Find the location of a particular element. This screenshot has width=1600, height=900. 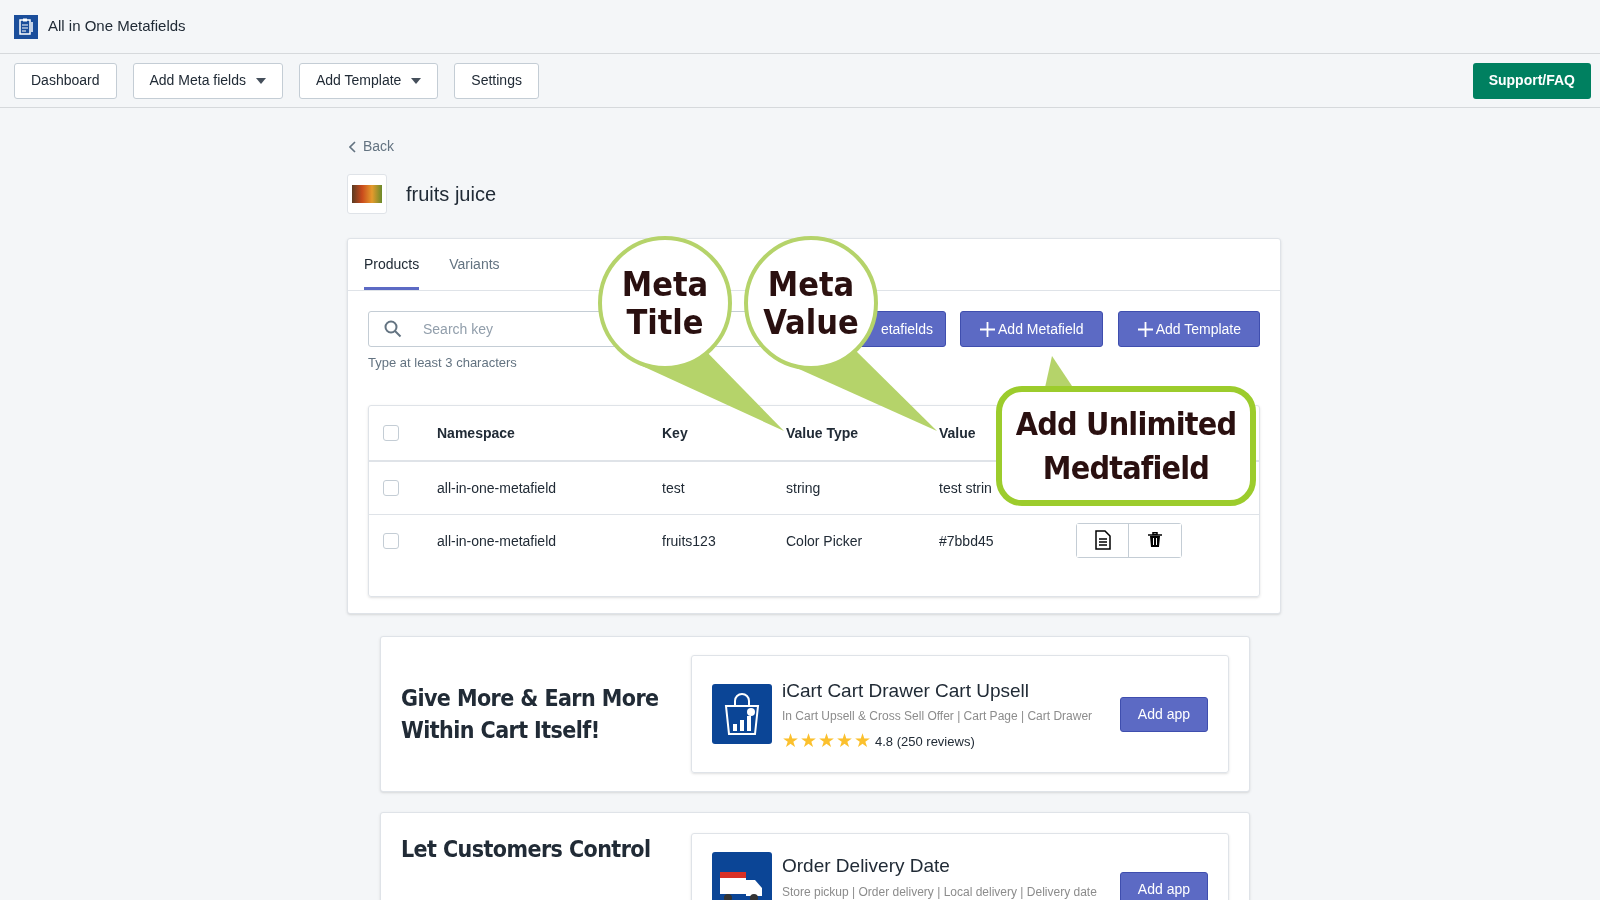

shopping-bag-icon is located at coordinates (742, 714).